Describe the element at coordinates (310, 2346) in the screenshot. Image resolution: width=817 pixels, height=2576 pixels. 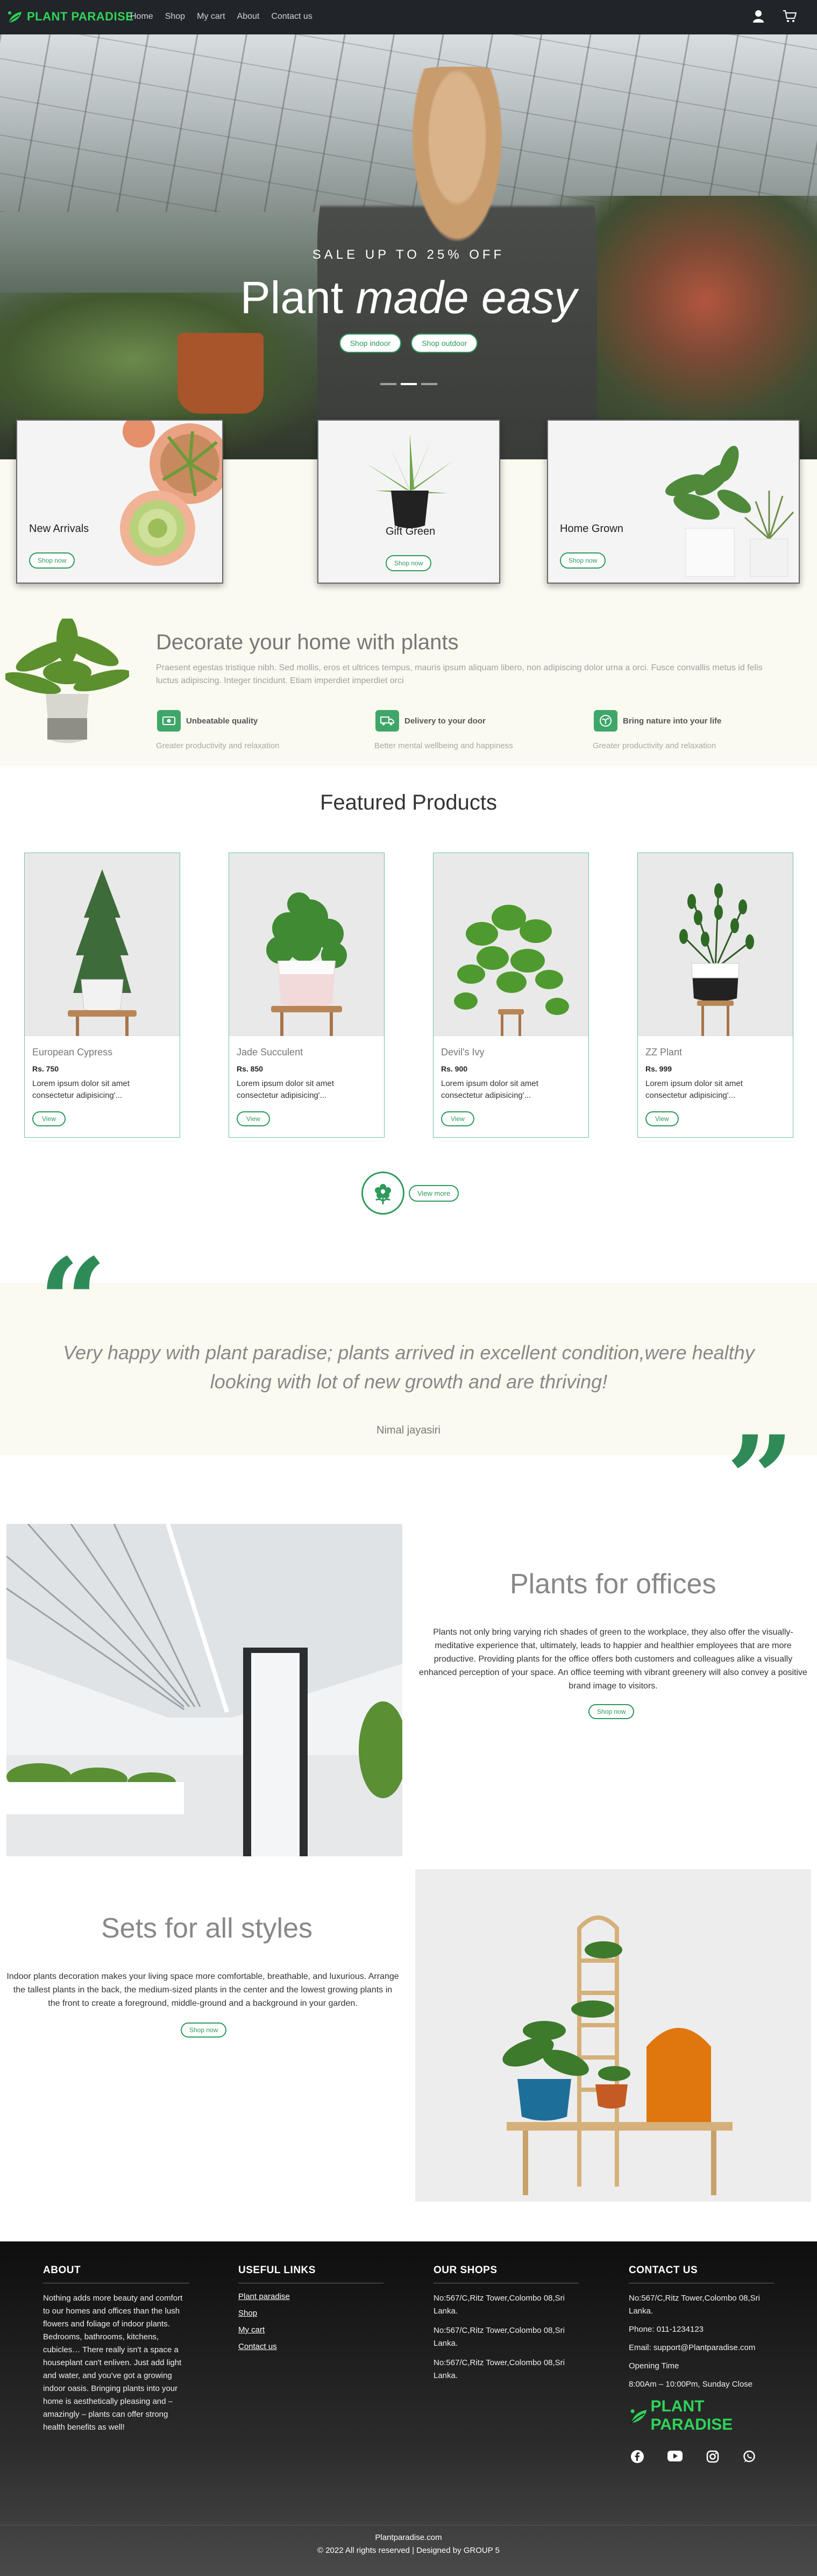
I see `footer-link-contact-us: Contact us` at that location.